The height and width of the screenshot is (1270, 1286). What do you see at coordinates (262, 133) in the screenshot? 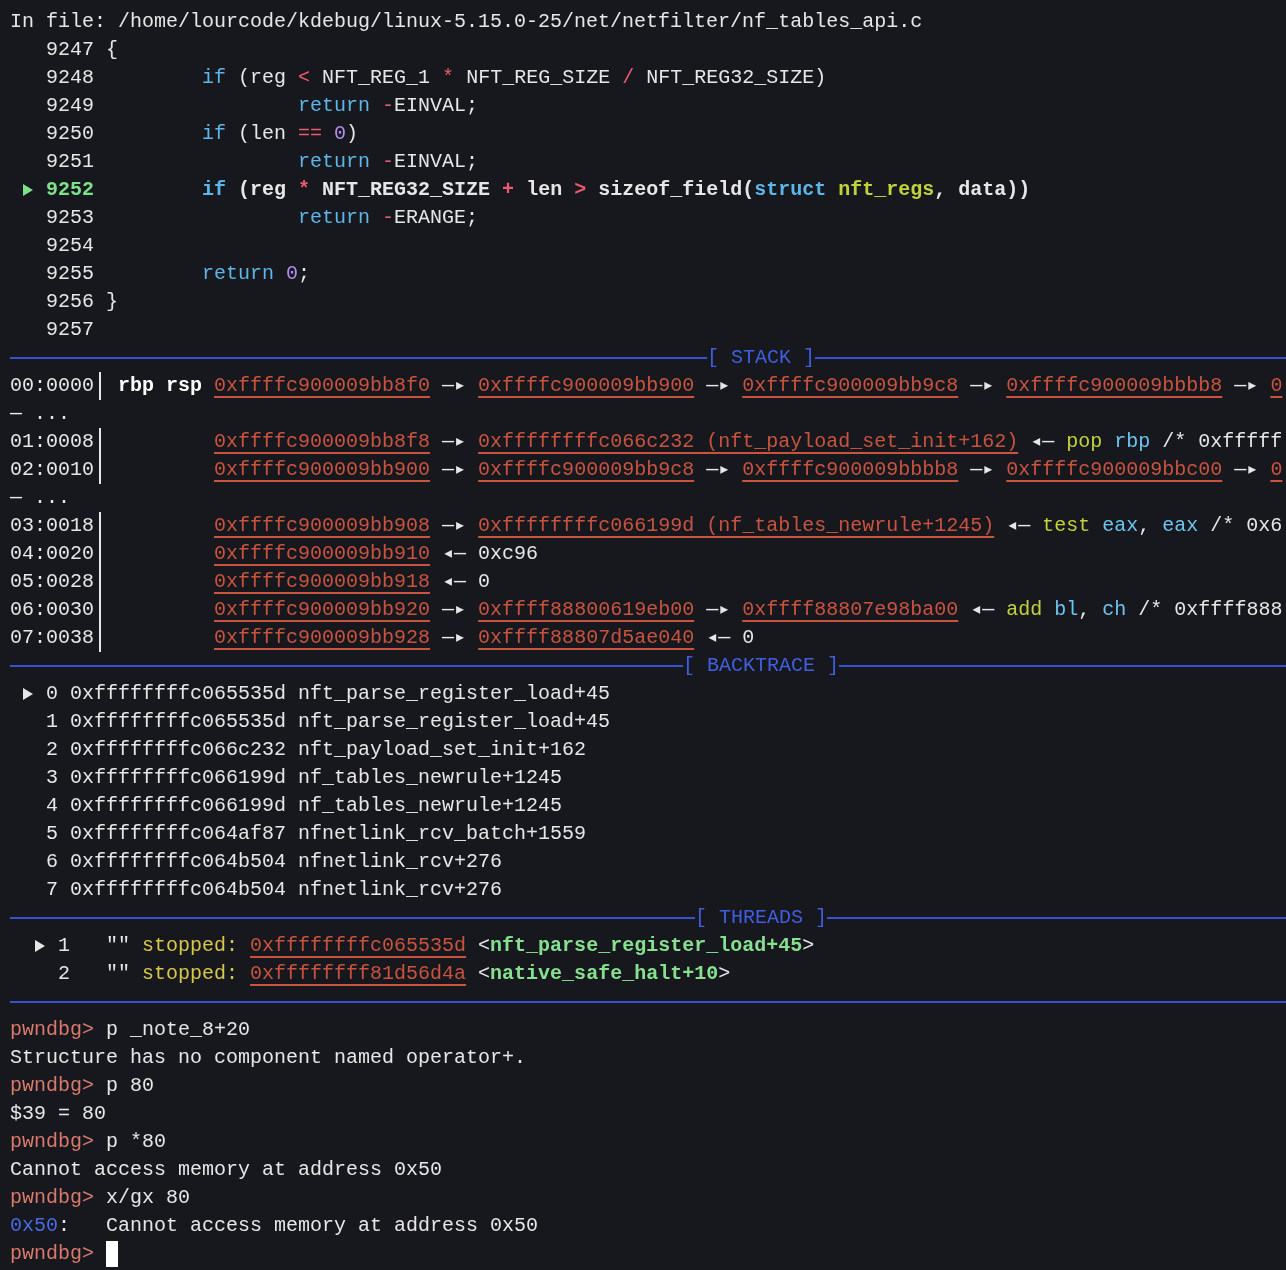
I see `code-text: (len` at bounding box center [262, 133].